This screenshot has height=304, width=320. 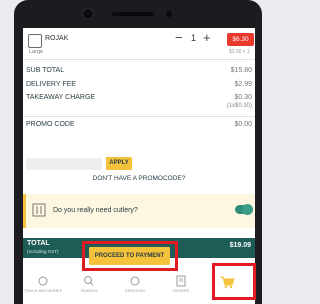 What do you see at coordinates (179, 37) in the screenshot?
I see `decrease-quantity-button: −` at bounding box center [179, 37].